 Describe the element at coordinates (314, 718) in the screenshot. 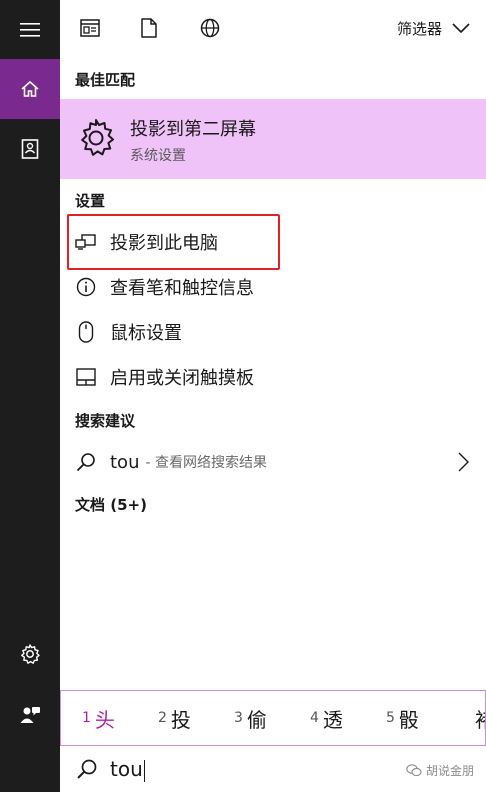

I see `ime-candidate-number: 4` at that location.